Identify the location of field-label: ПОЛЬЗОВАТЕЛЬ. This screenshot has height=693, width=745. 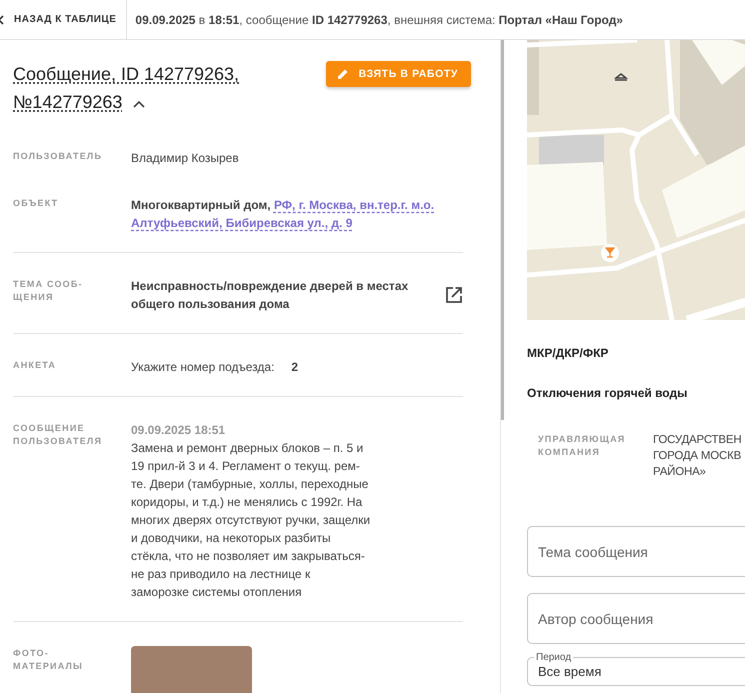
(58, 156).